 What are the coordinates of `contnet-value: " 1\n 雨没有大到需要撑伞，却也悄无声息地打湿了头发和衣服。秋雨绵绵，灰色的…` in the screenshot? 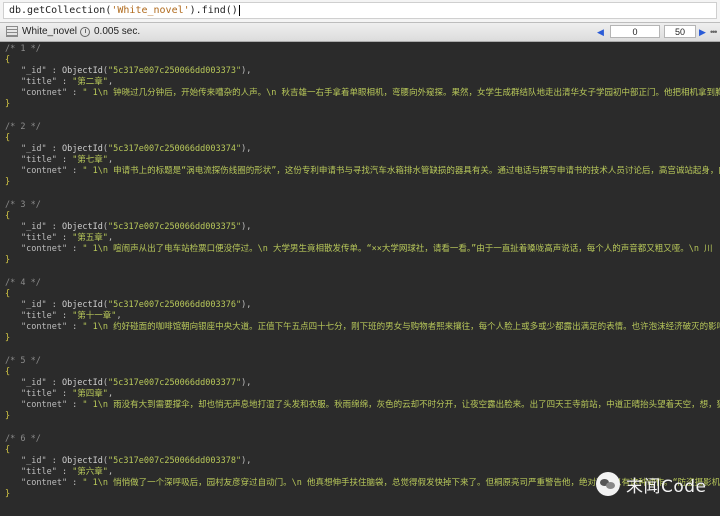 It's located at (401, 405).